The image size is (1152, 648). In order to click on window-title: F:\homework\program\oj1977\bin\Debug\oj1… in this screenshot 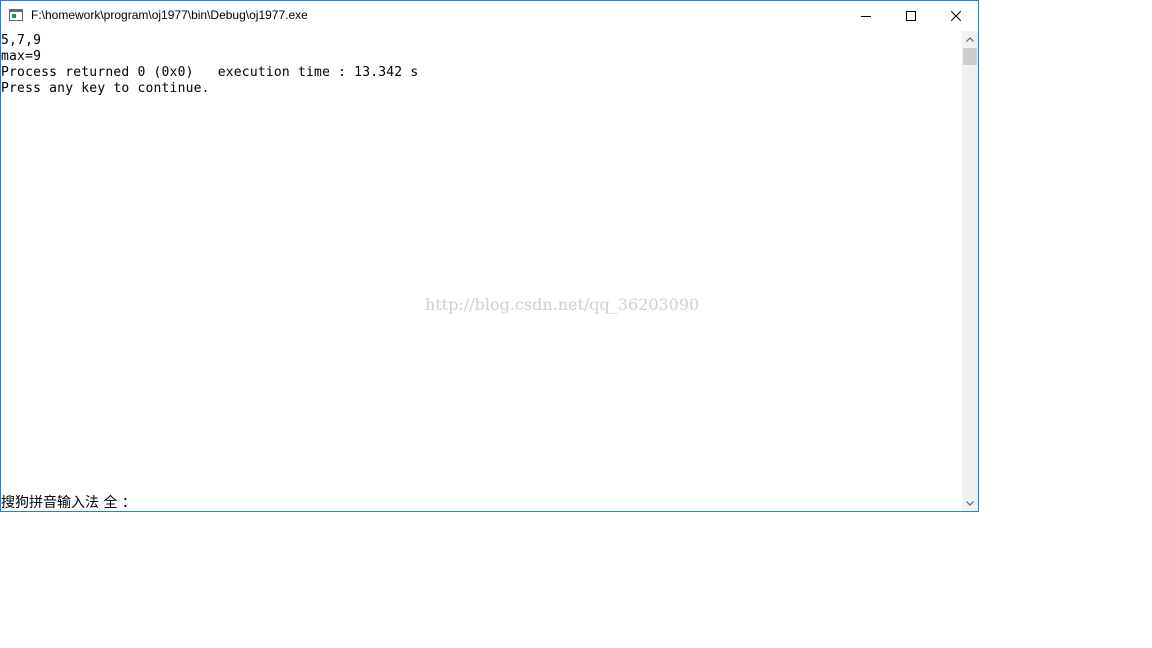, I will do `click(169, 15)`.